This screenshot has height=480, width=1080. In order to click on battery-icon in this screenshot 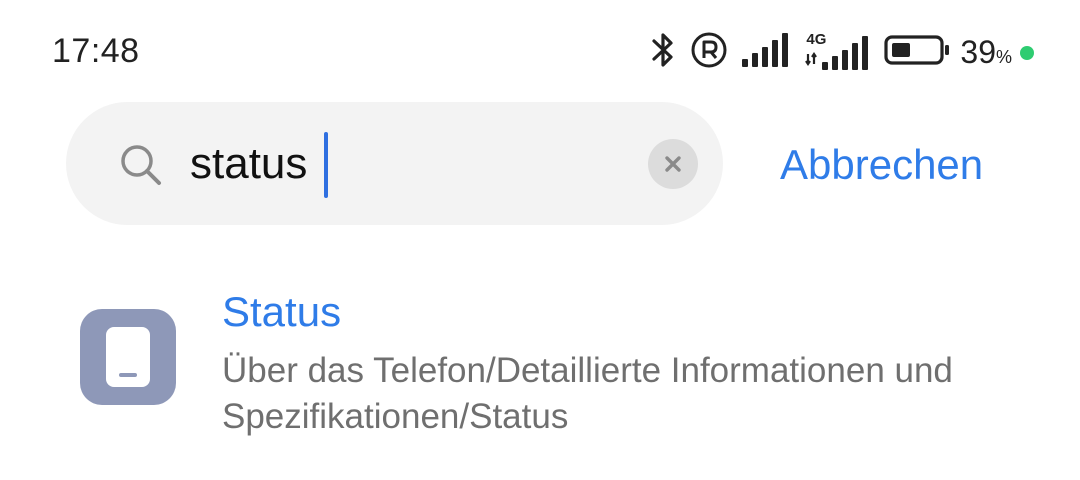, I will do `click(917, 52)`.